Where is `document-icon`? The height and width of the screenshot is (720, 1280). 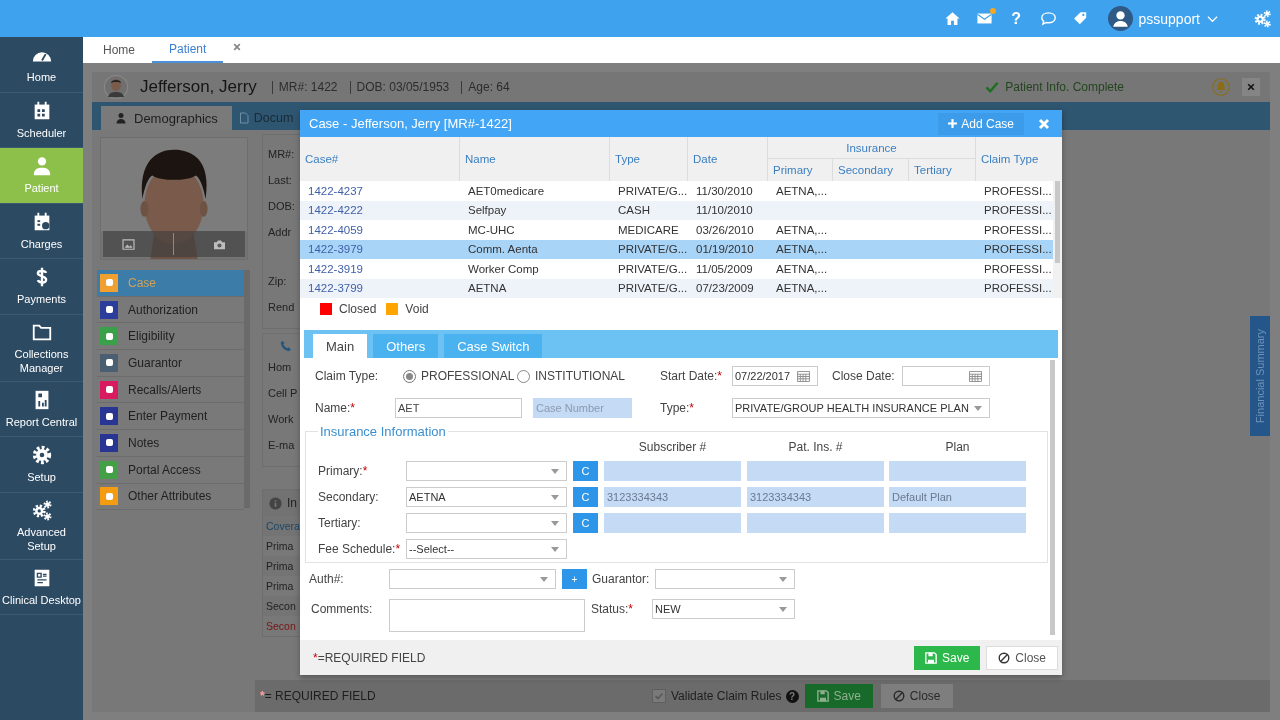 document-icon is located at coordinates (243, 118).